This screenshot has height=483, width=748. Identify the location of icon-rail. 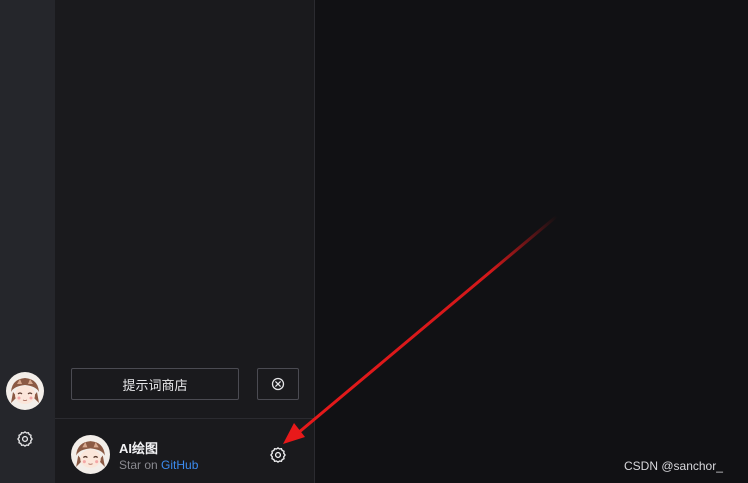
(27, 241).